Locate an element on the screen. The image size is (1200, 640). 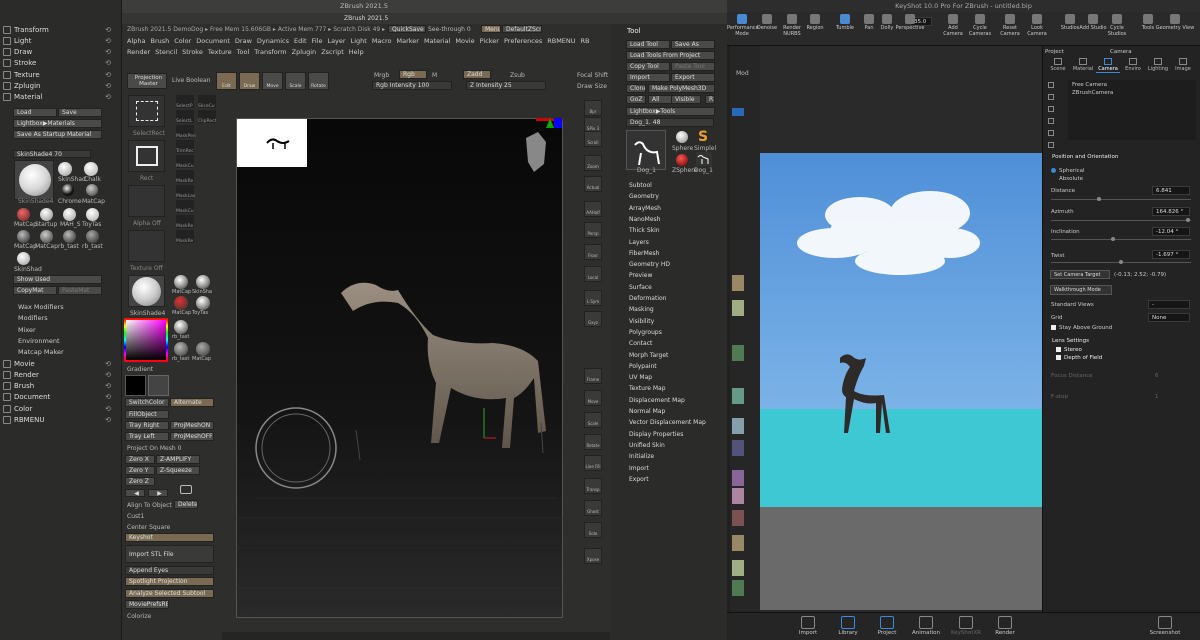
camera-icon is located at coordinates (186, 489).